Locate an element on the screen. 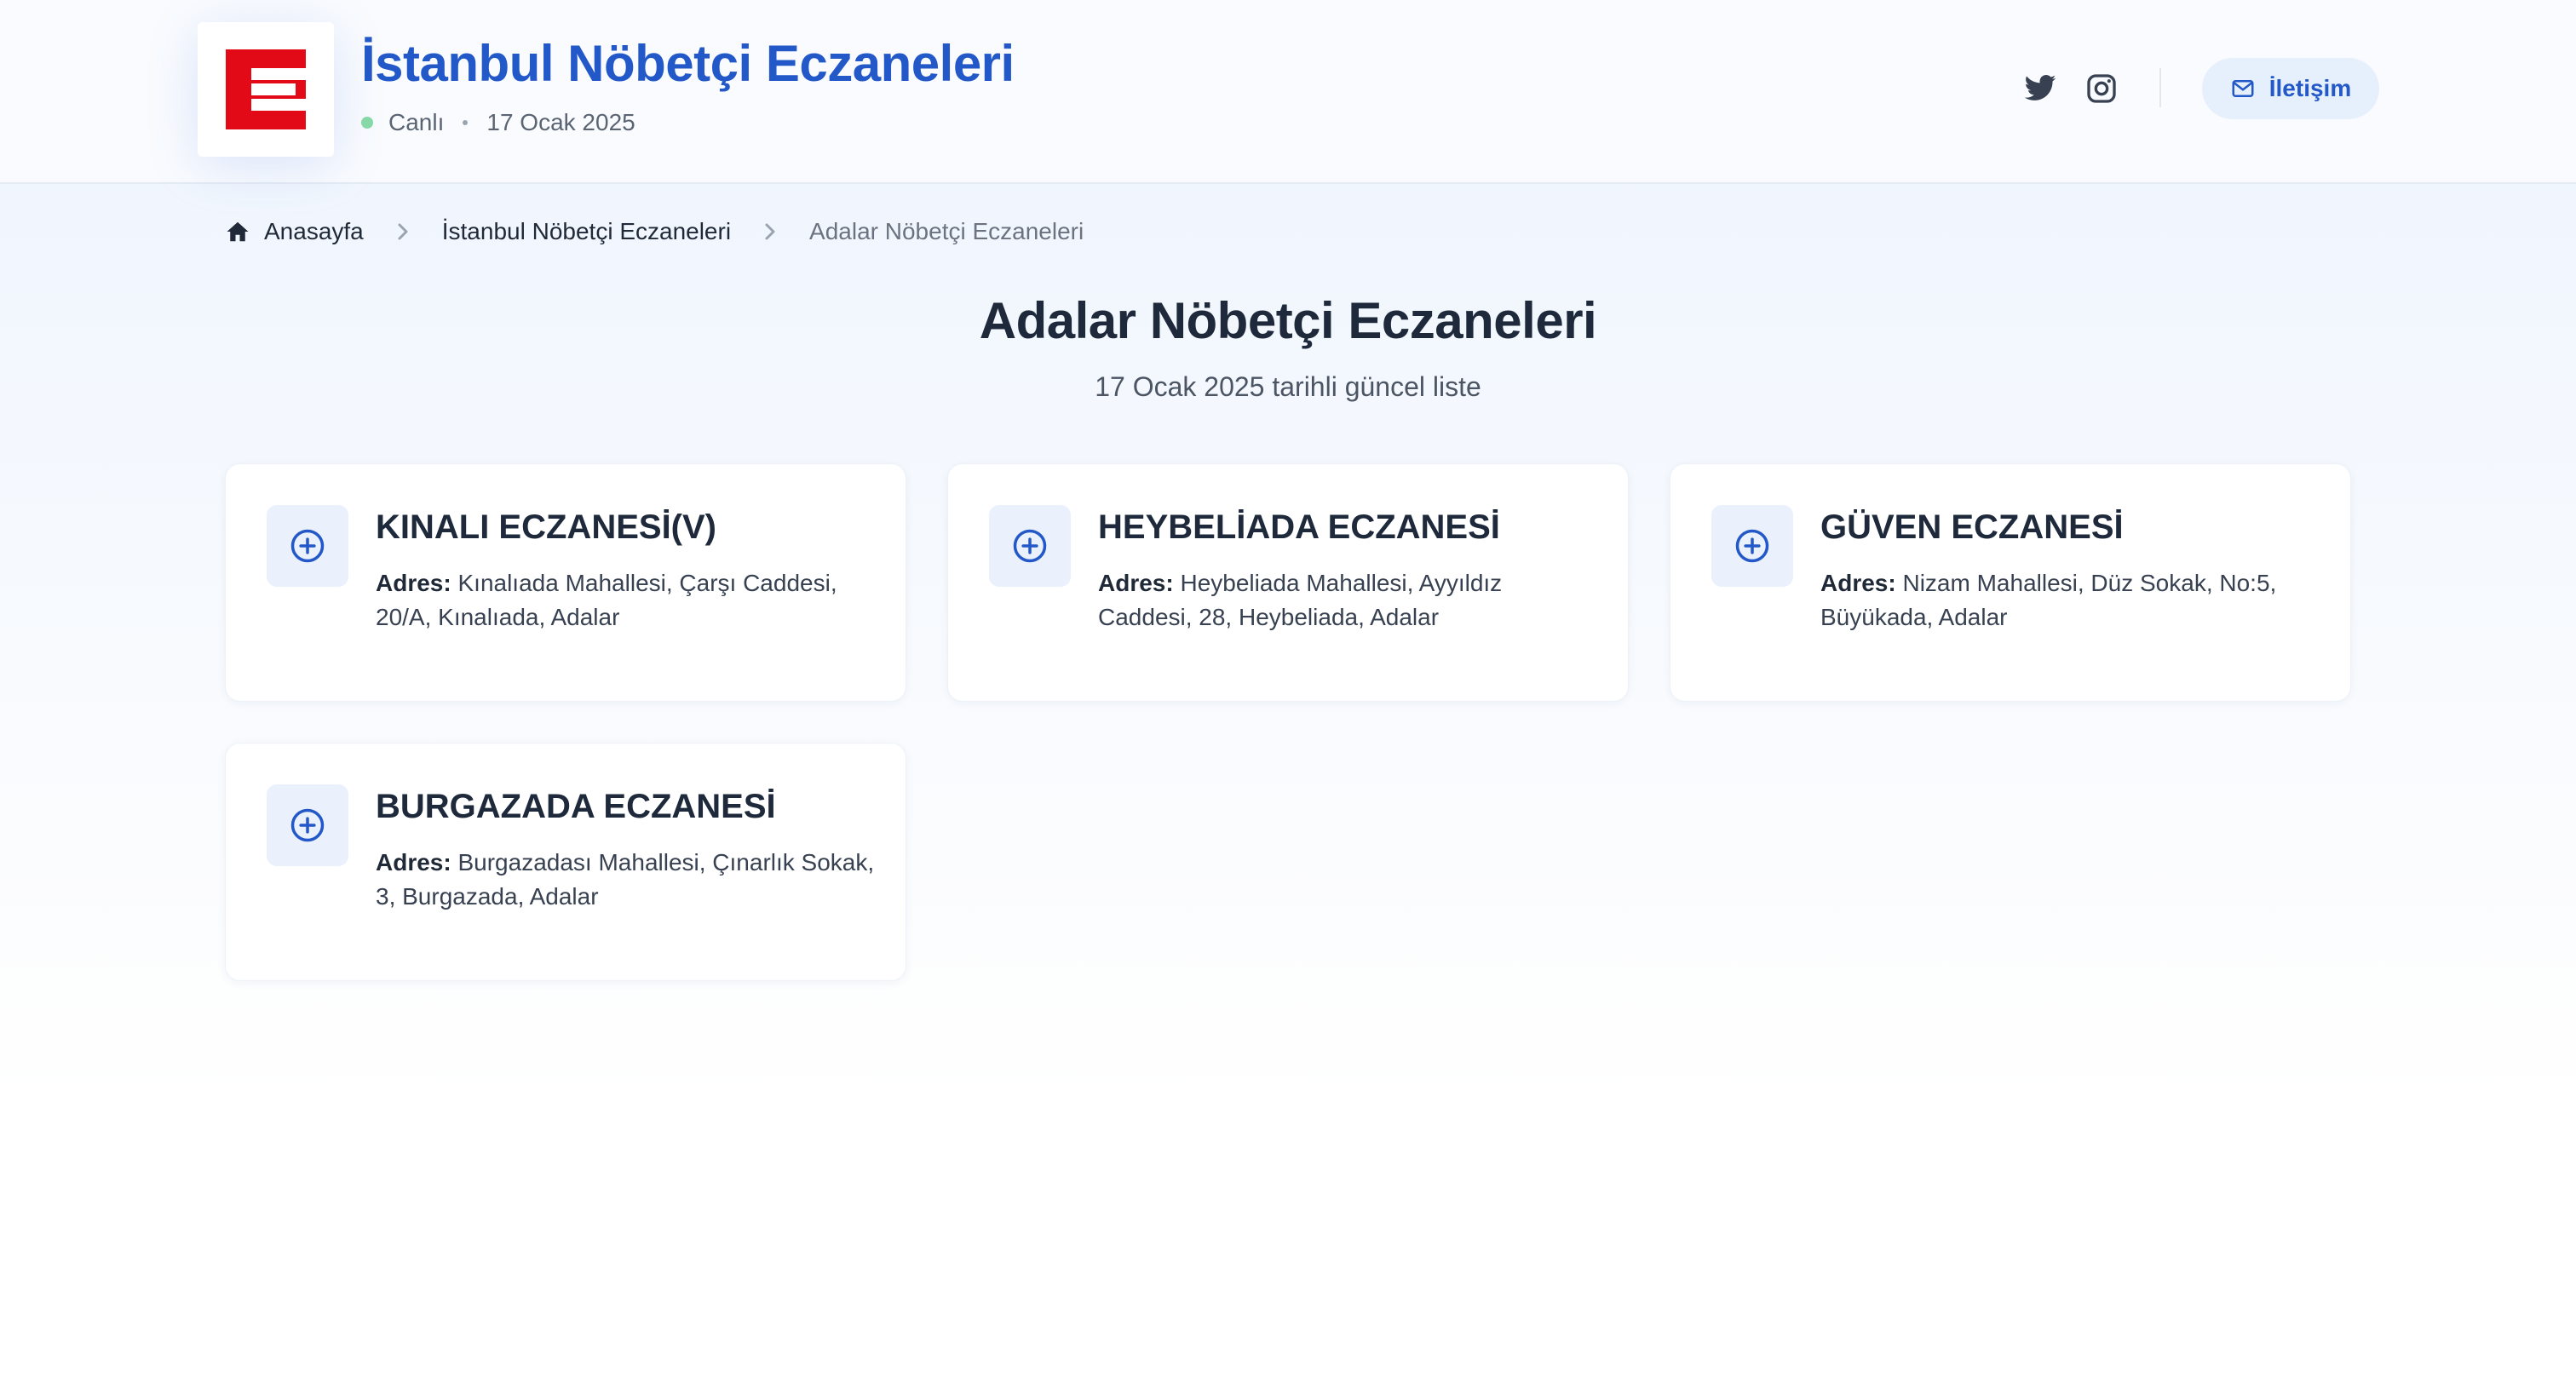 This screenshot has height=1395, width=2576. header-date: 17 Ocak 2025 is located at coordinates (560, 122).